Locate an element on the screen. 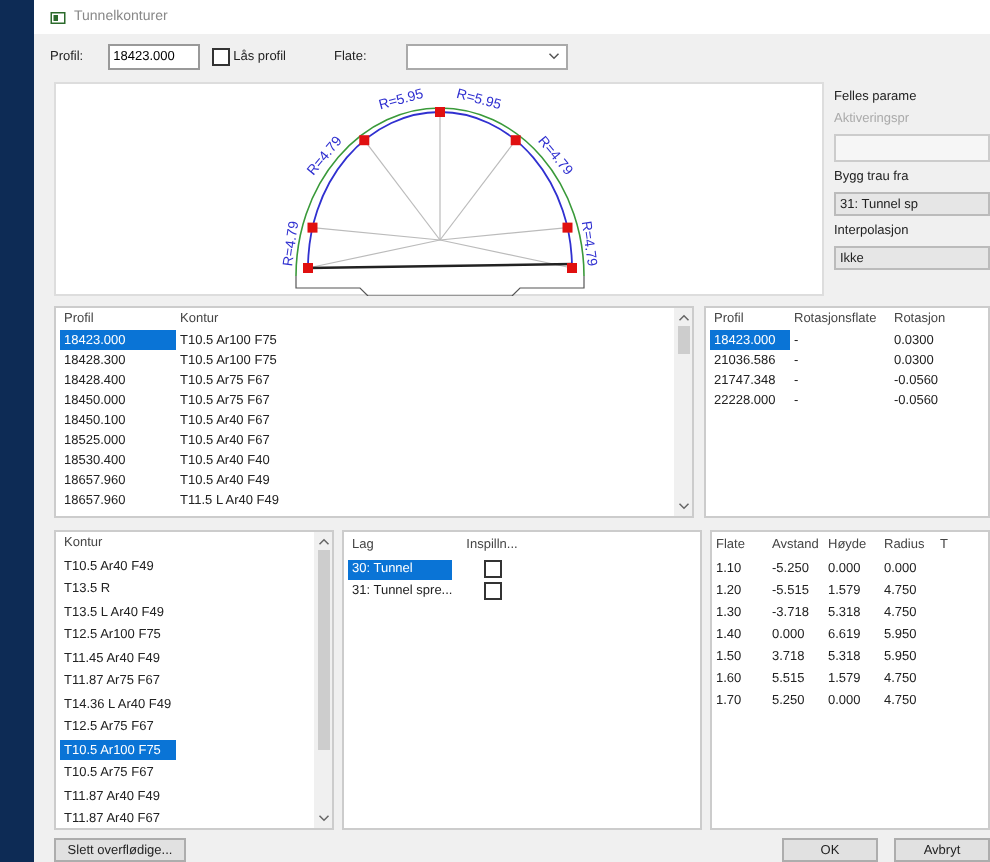 This screenshot has height=862, width=990. chevron-icon is located at coordinates (554, 56).